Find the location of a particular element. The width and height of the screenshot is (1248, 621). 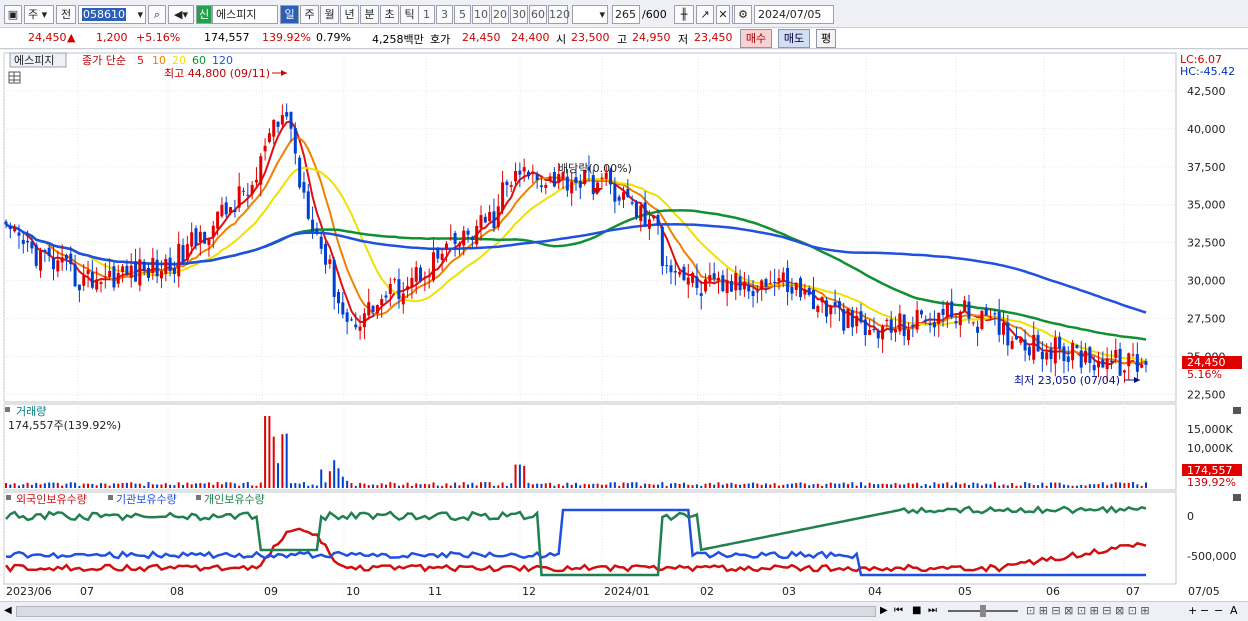

stock-name: 에스피지 is located at coordinates (245, 14).